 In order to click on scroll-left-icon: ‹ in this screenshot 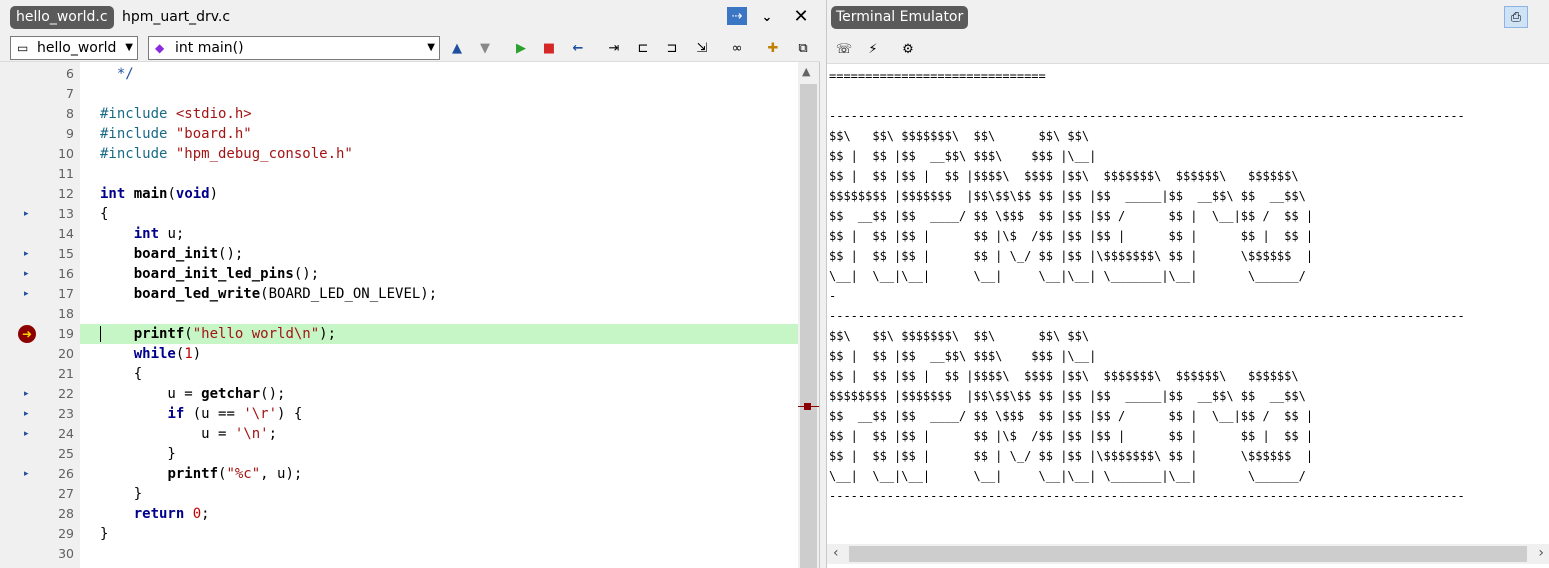, I will do `click(836, 553)`.